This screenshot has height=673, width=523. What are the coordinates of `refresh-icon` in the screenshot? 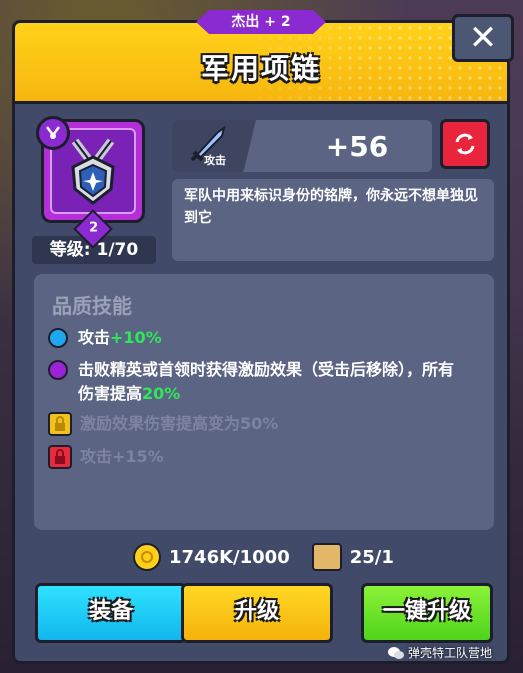 It's located at (465, 144).